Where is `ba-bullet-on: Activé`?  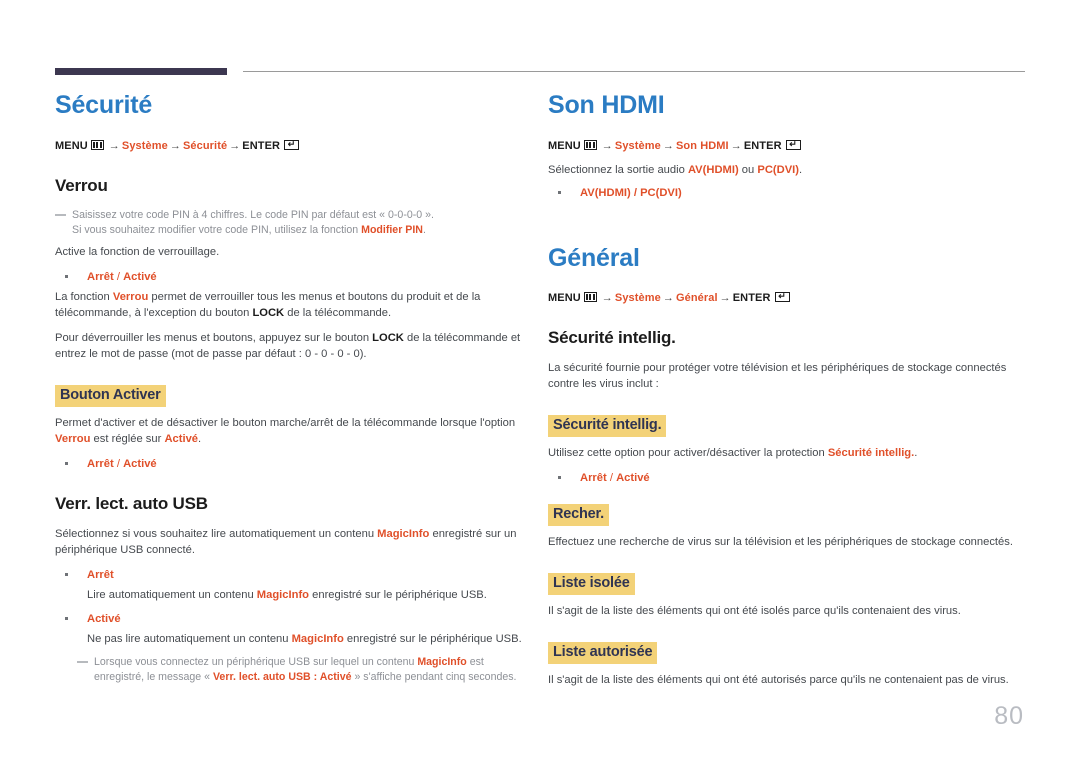 ba-bullet-on: Activé is located at coordinates (140, 463).